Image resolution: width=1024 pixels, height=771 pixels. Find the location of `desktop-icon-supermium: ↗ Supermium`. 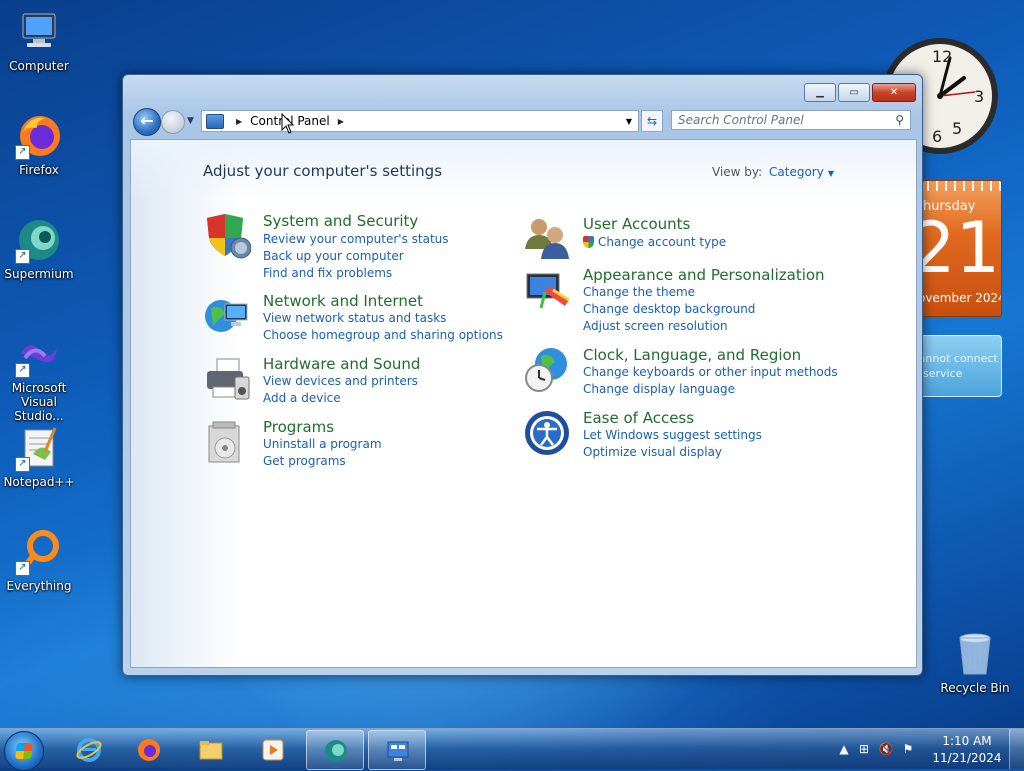

desktop-icon-supermium: ↗ Supermium is located at coordinates (39, 248).